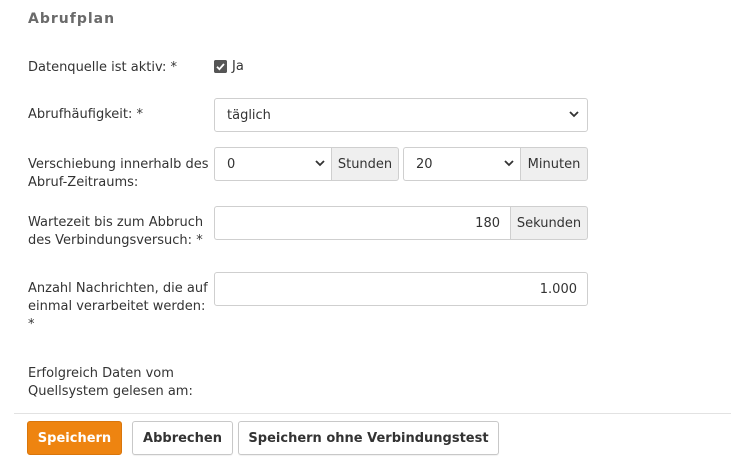 This screenshot has width=731, height=465. I want to click on frequency-select: täglich, so click(401, 115).